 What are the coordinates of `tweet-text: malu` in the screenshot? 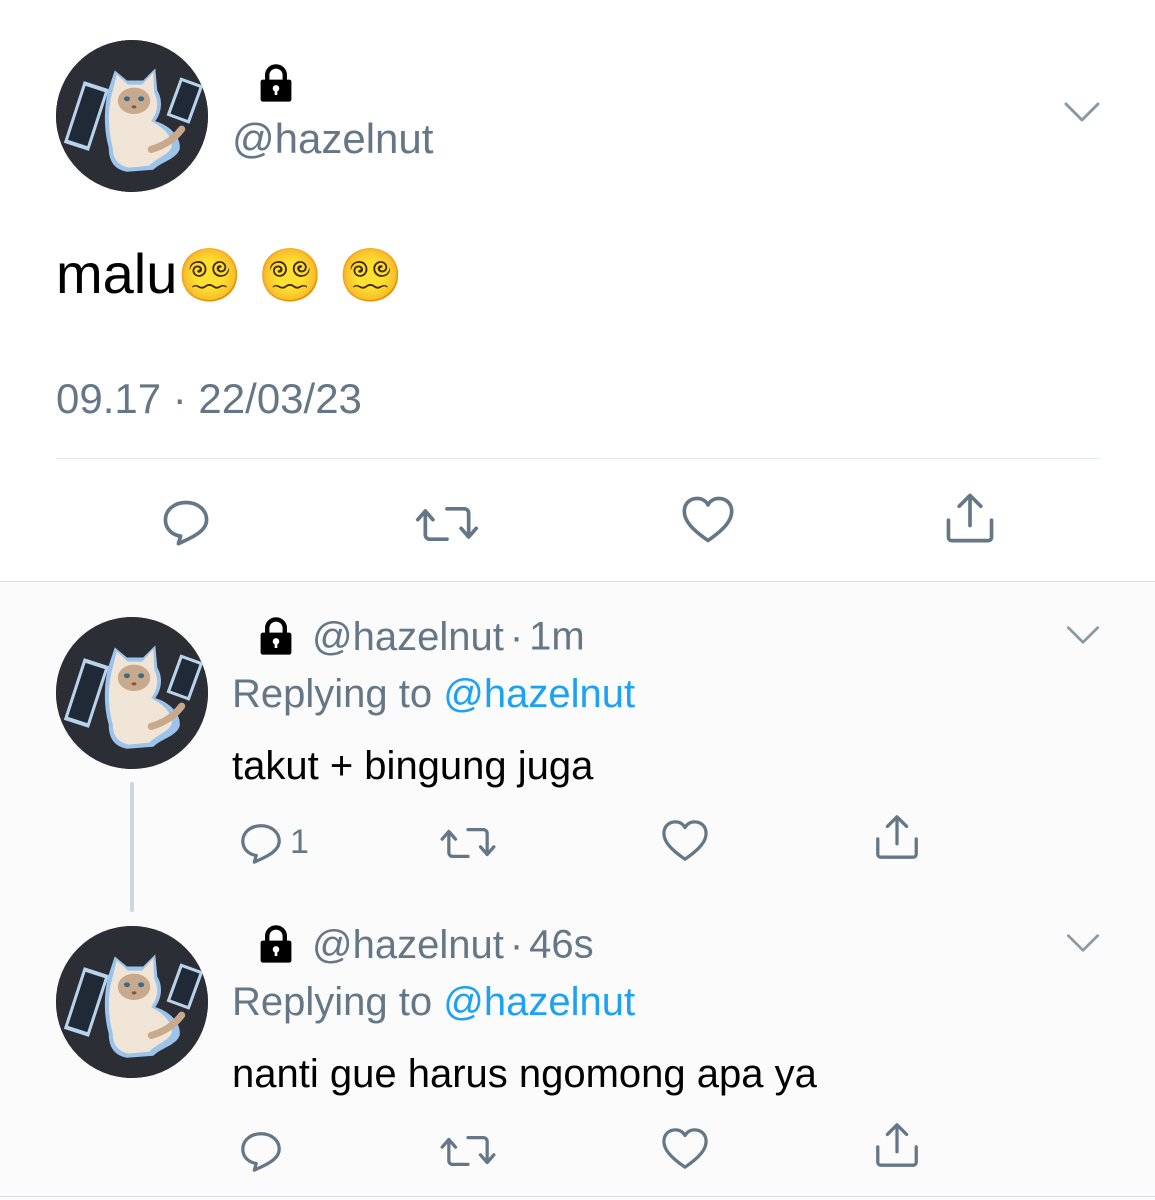 It's located at (117, 273).